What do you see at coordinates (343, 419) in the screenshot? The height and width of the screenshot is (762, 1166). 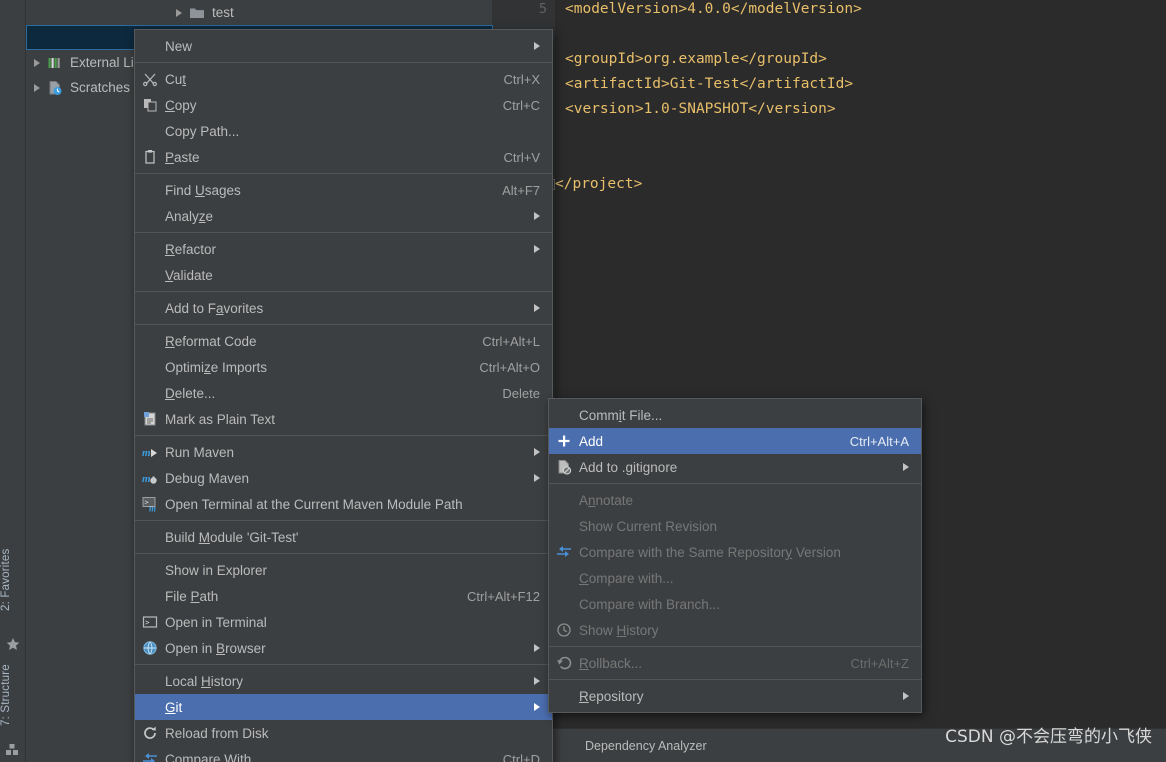 I see `menu-item-mark-as-plain-text: Mark as Plain Text` at bounding box center [343, 419].